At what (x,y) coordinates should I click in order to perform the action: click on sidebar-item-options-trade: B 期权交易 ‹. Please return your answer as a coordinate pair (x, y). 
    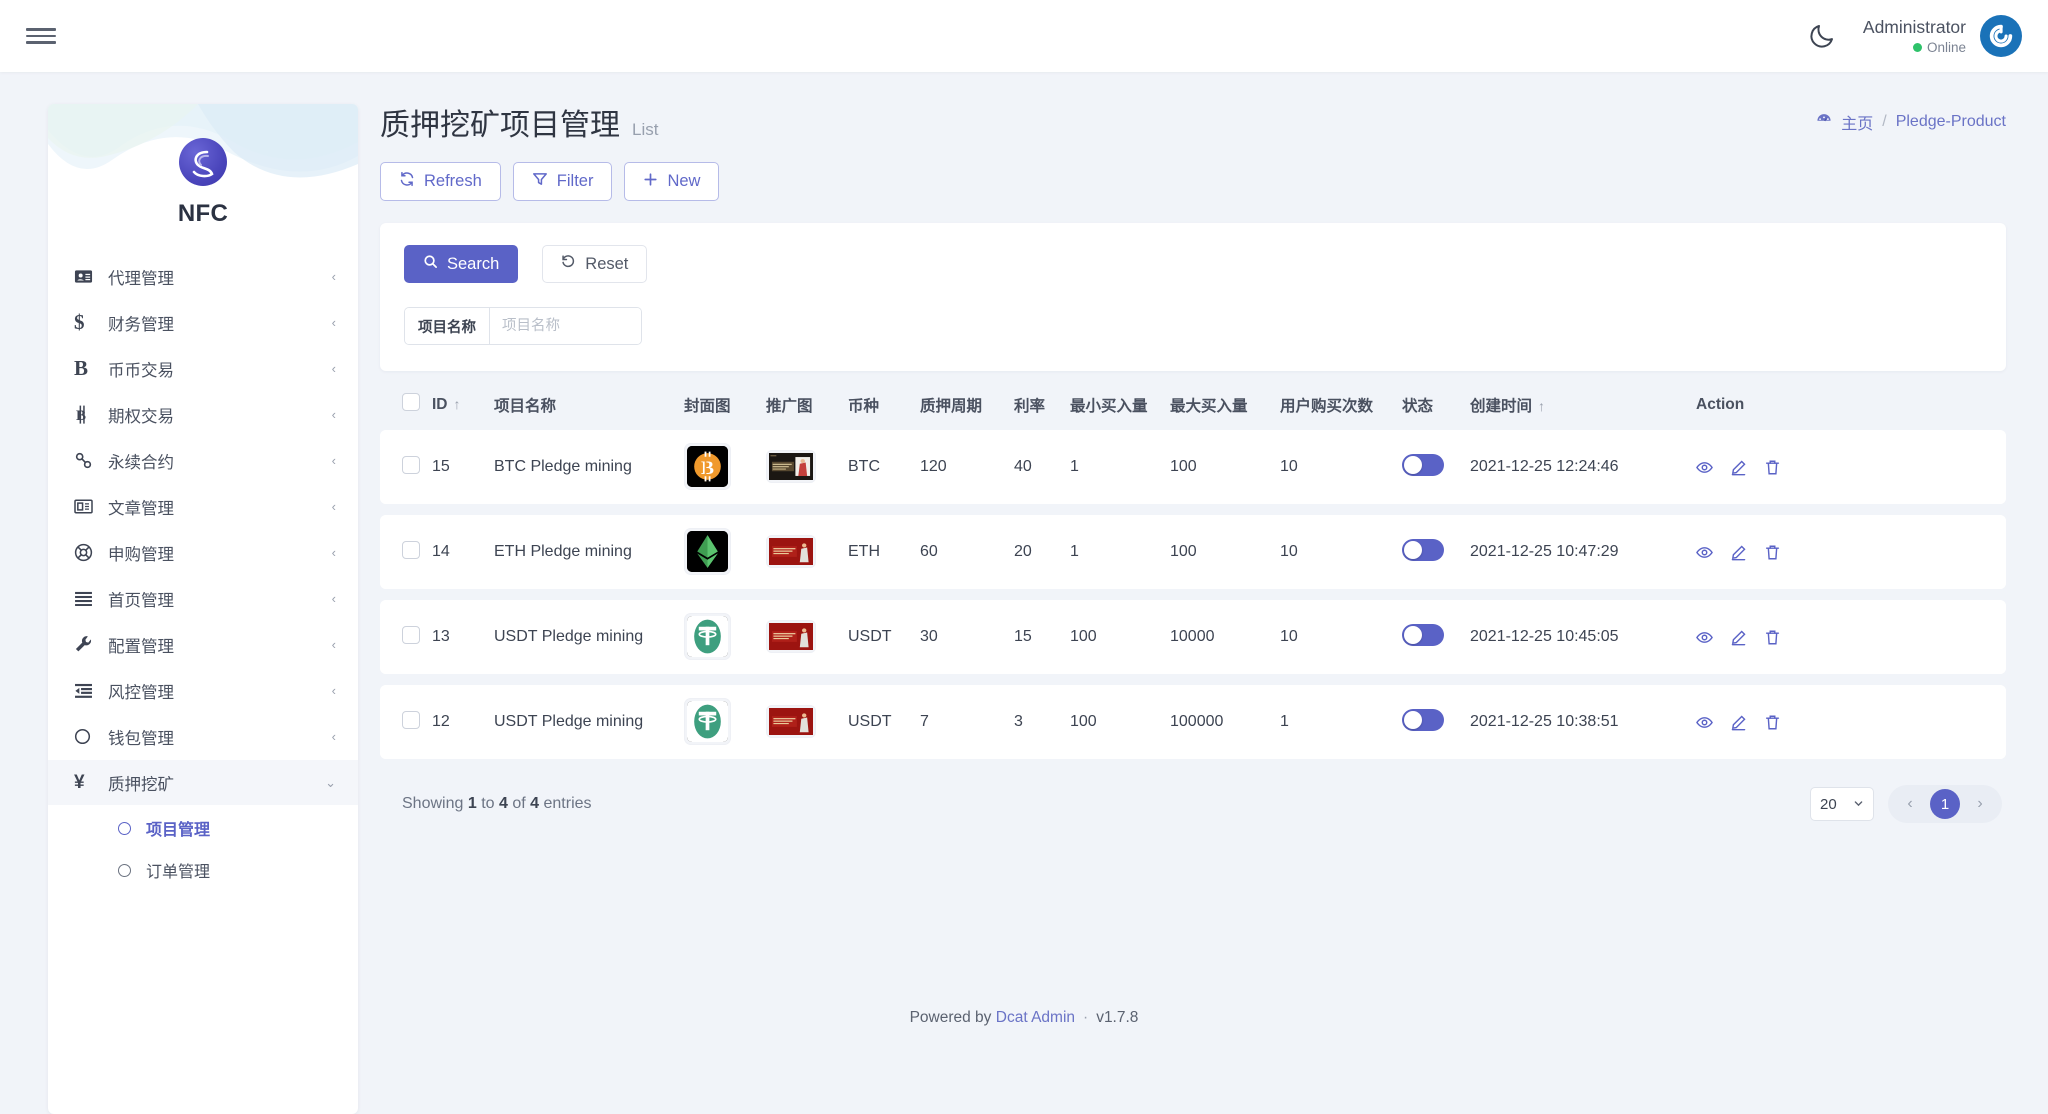
    Looking at the image, I should click on (203, 414).